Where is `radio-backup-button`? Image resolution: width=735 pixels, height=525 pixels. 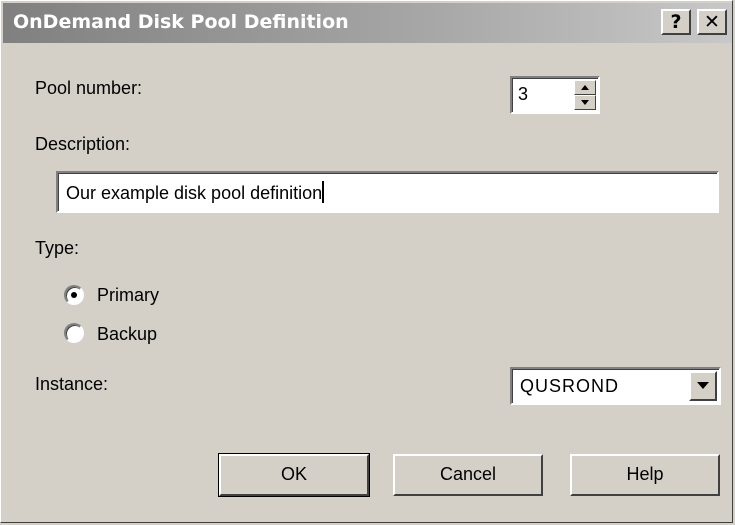
radio-backup-button is located at coordinates (74, 333).